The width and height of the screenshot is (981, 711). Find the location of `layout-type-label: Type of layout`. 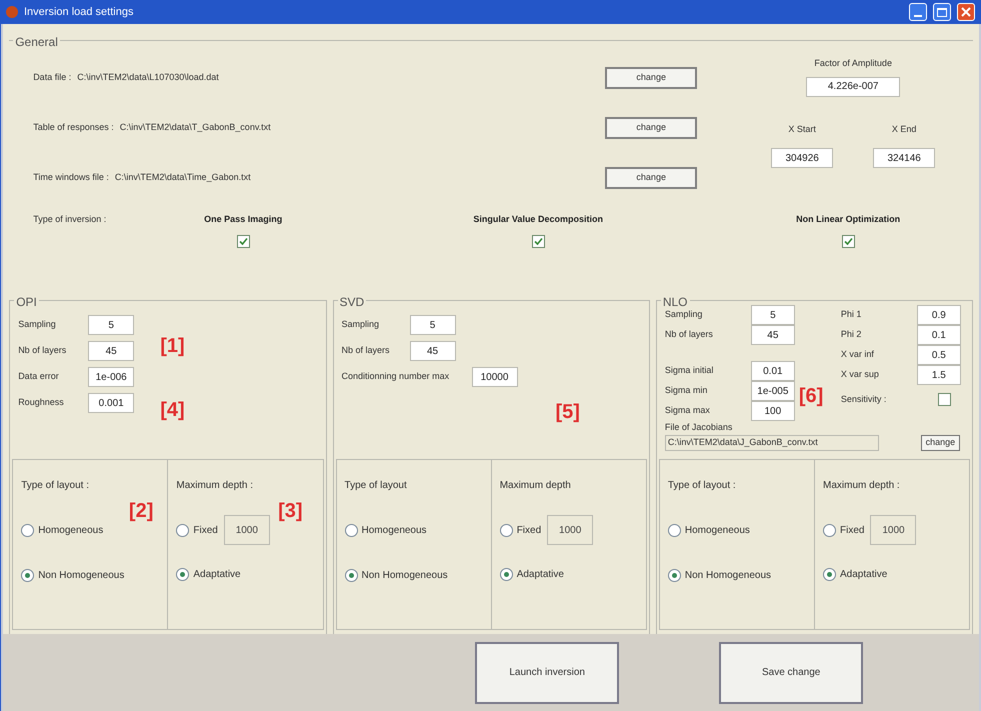

layout-type-label: Type of layout is located at coordinates (376, 486).